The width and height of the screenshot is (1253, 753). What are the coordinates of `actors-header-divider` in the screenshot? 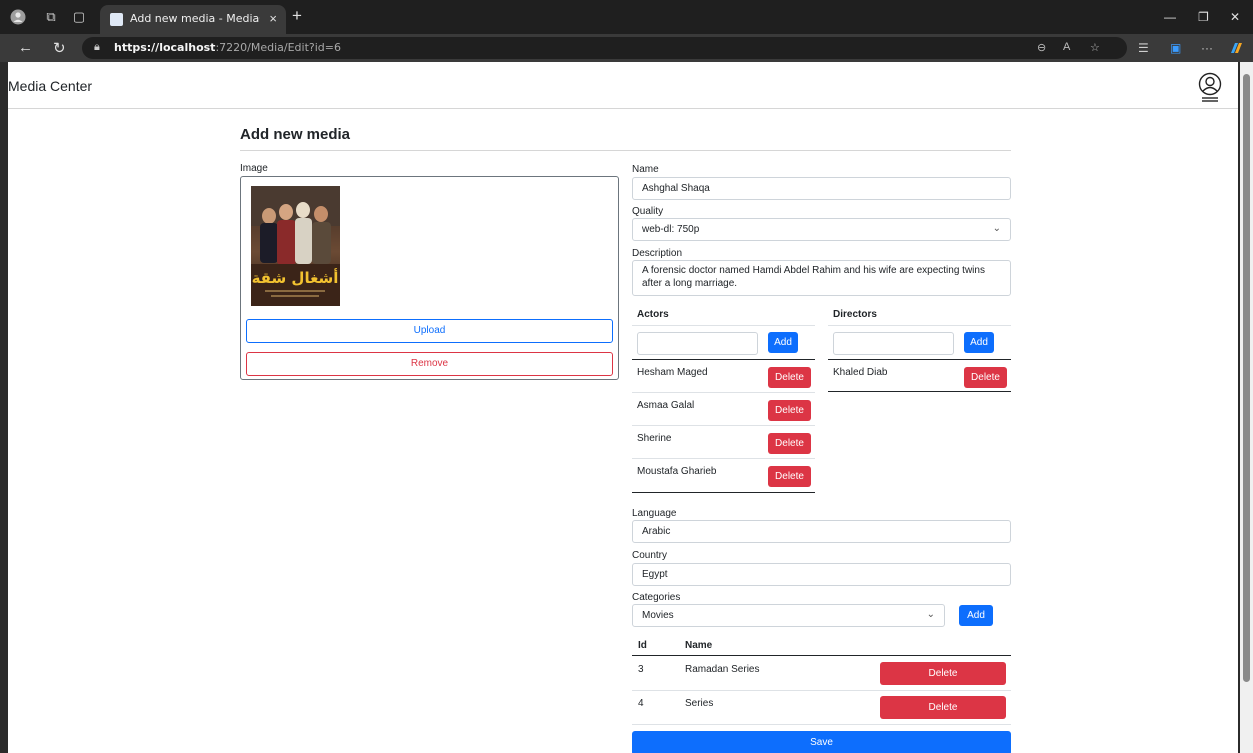 It's located at (723, 325).